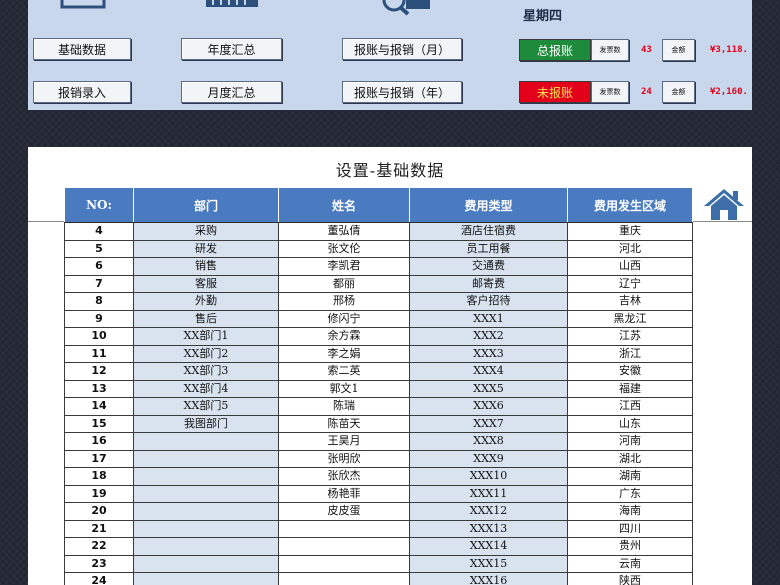  I want to click on cell-expense-type: XXX8, so click(488, 441).